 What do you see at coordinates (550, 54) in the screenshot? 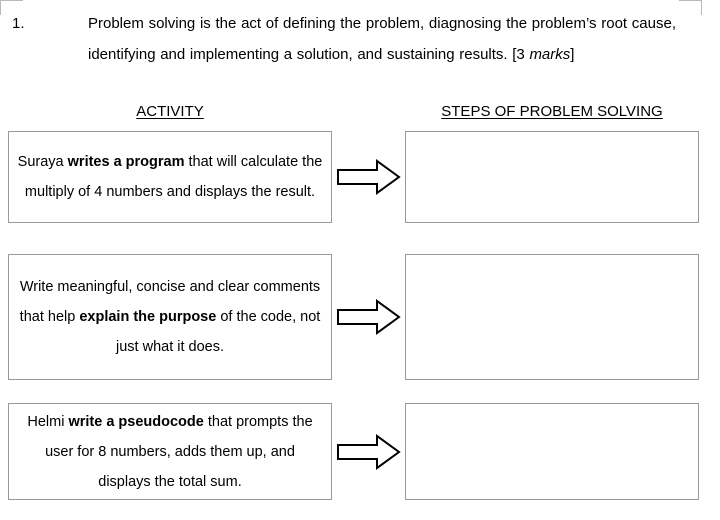
I see `question-marks-italic: marks` at bounding box center [550, 54].